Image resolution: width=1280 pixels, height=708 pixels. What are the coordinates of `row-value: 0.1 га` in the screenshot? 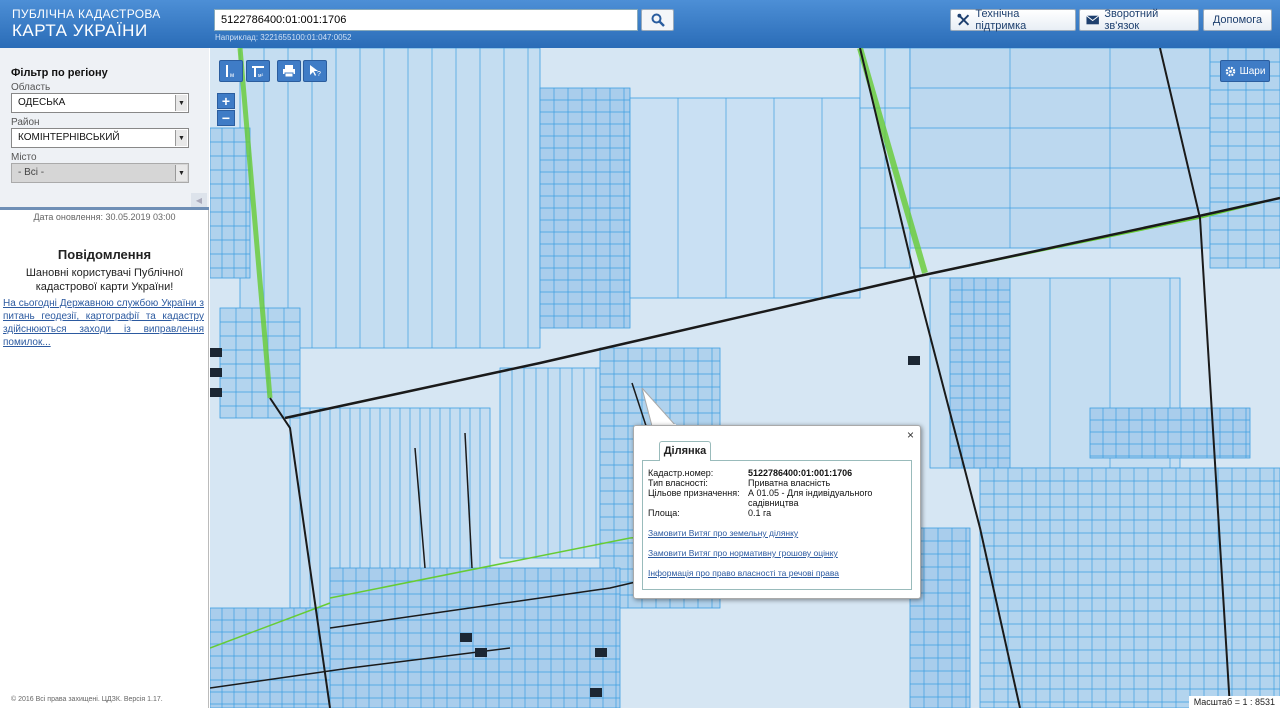 It's located at (760, 513).